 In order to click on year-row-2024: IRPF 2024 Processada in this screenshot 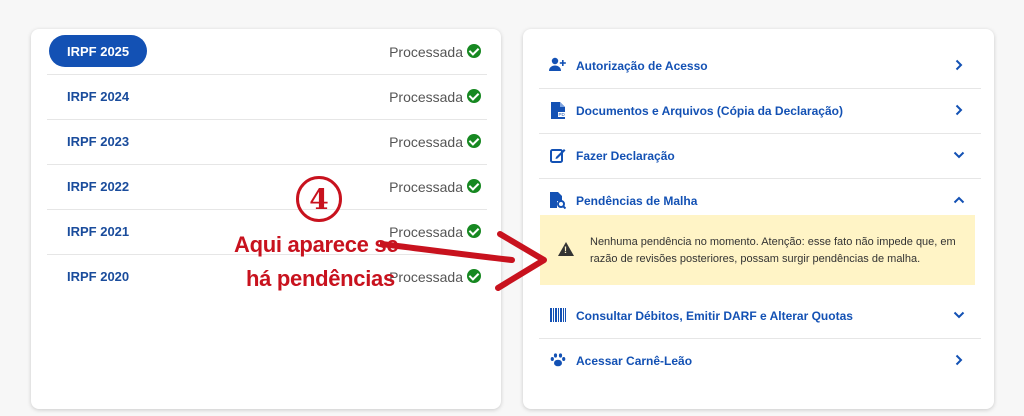, I will do `click(267, 97)`.